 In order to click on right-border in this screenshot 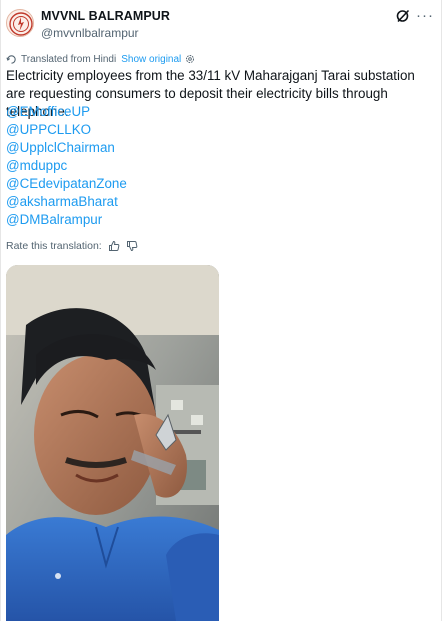, I will do `click(441, 310)`.